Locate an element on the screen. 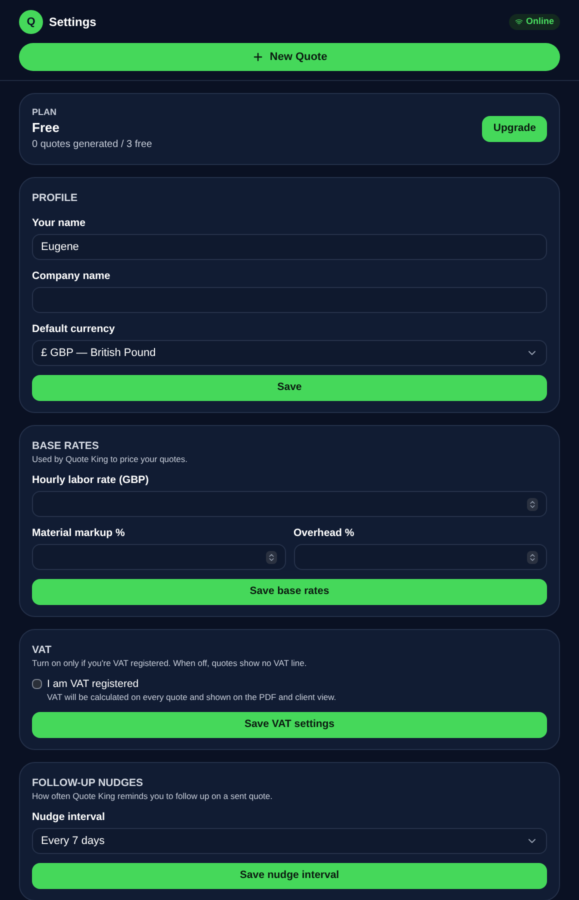  logo: Q is located at coordinates (31, 22).